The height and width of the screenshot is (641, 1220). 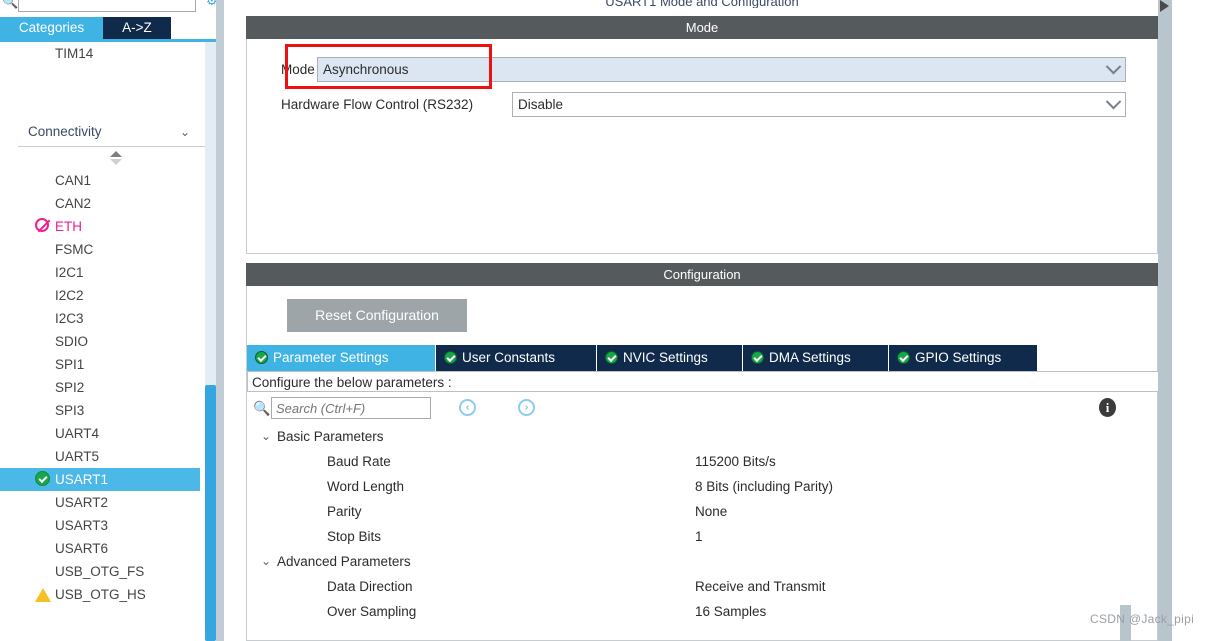 What do you see at coordinates (958, 357) in the screenshot?
I see `tab-label: GPIO Settings` at bounding box center [958, 357].